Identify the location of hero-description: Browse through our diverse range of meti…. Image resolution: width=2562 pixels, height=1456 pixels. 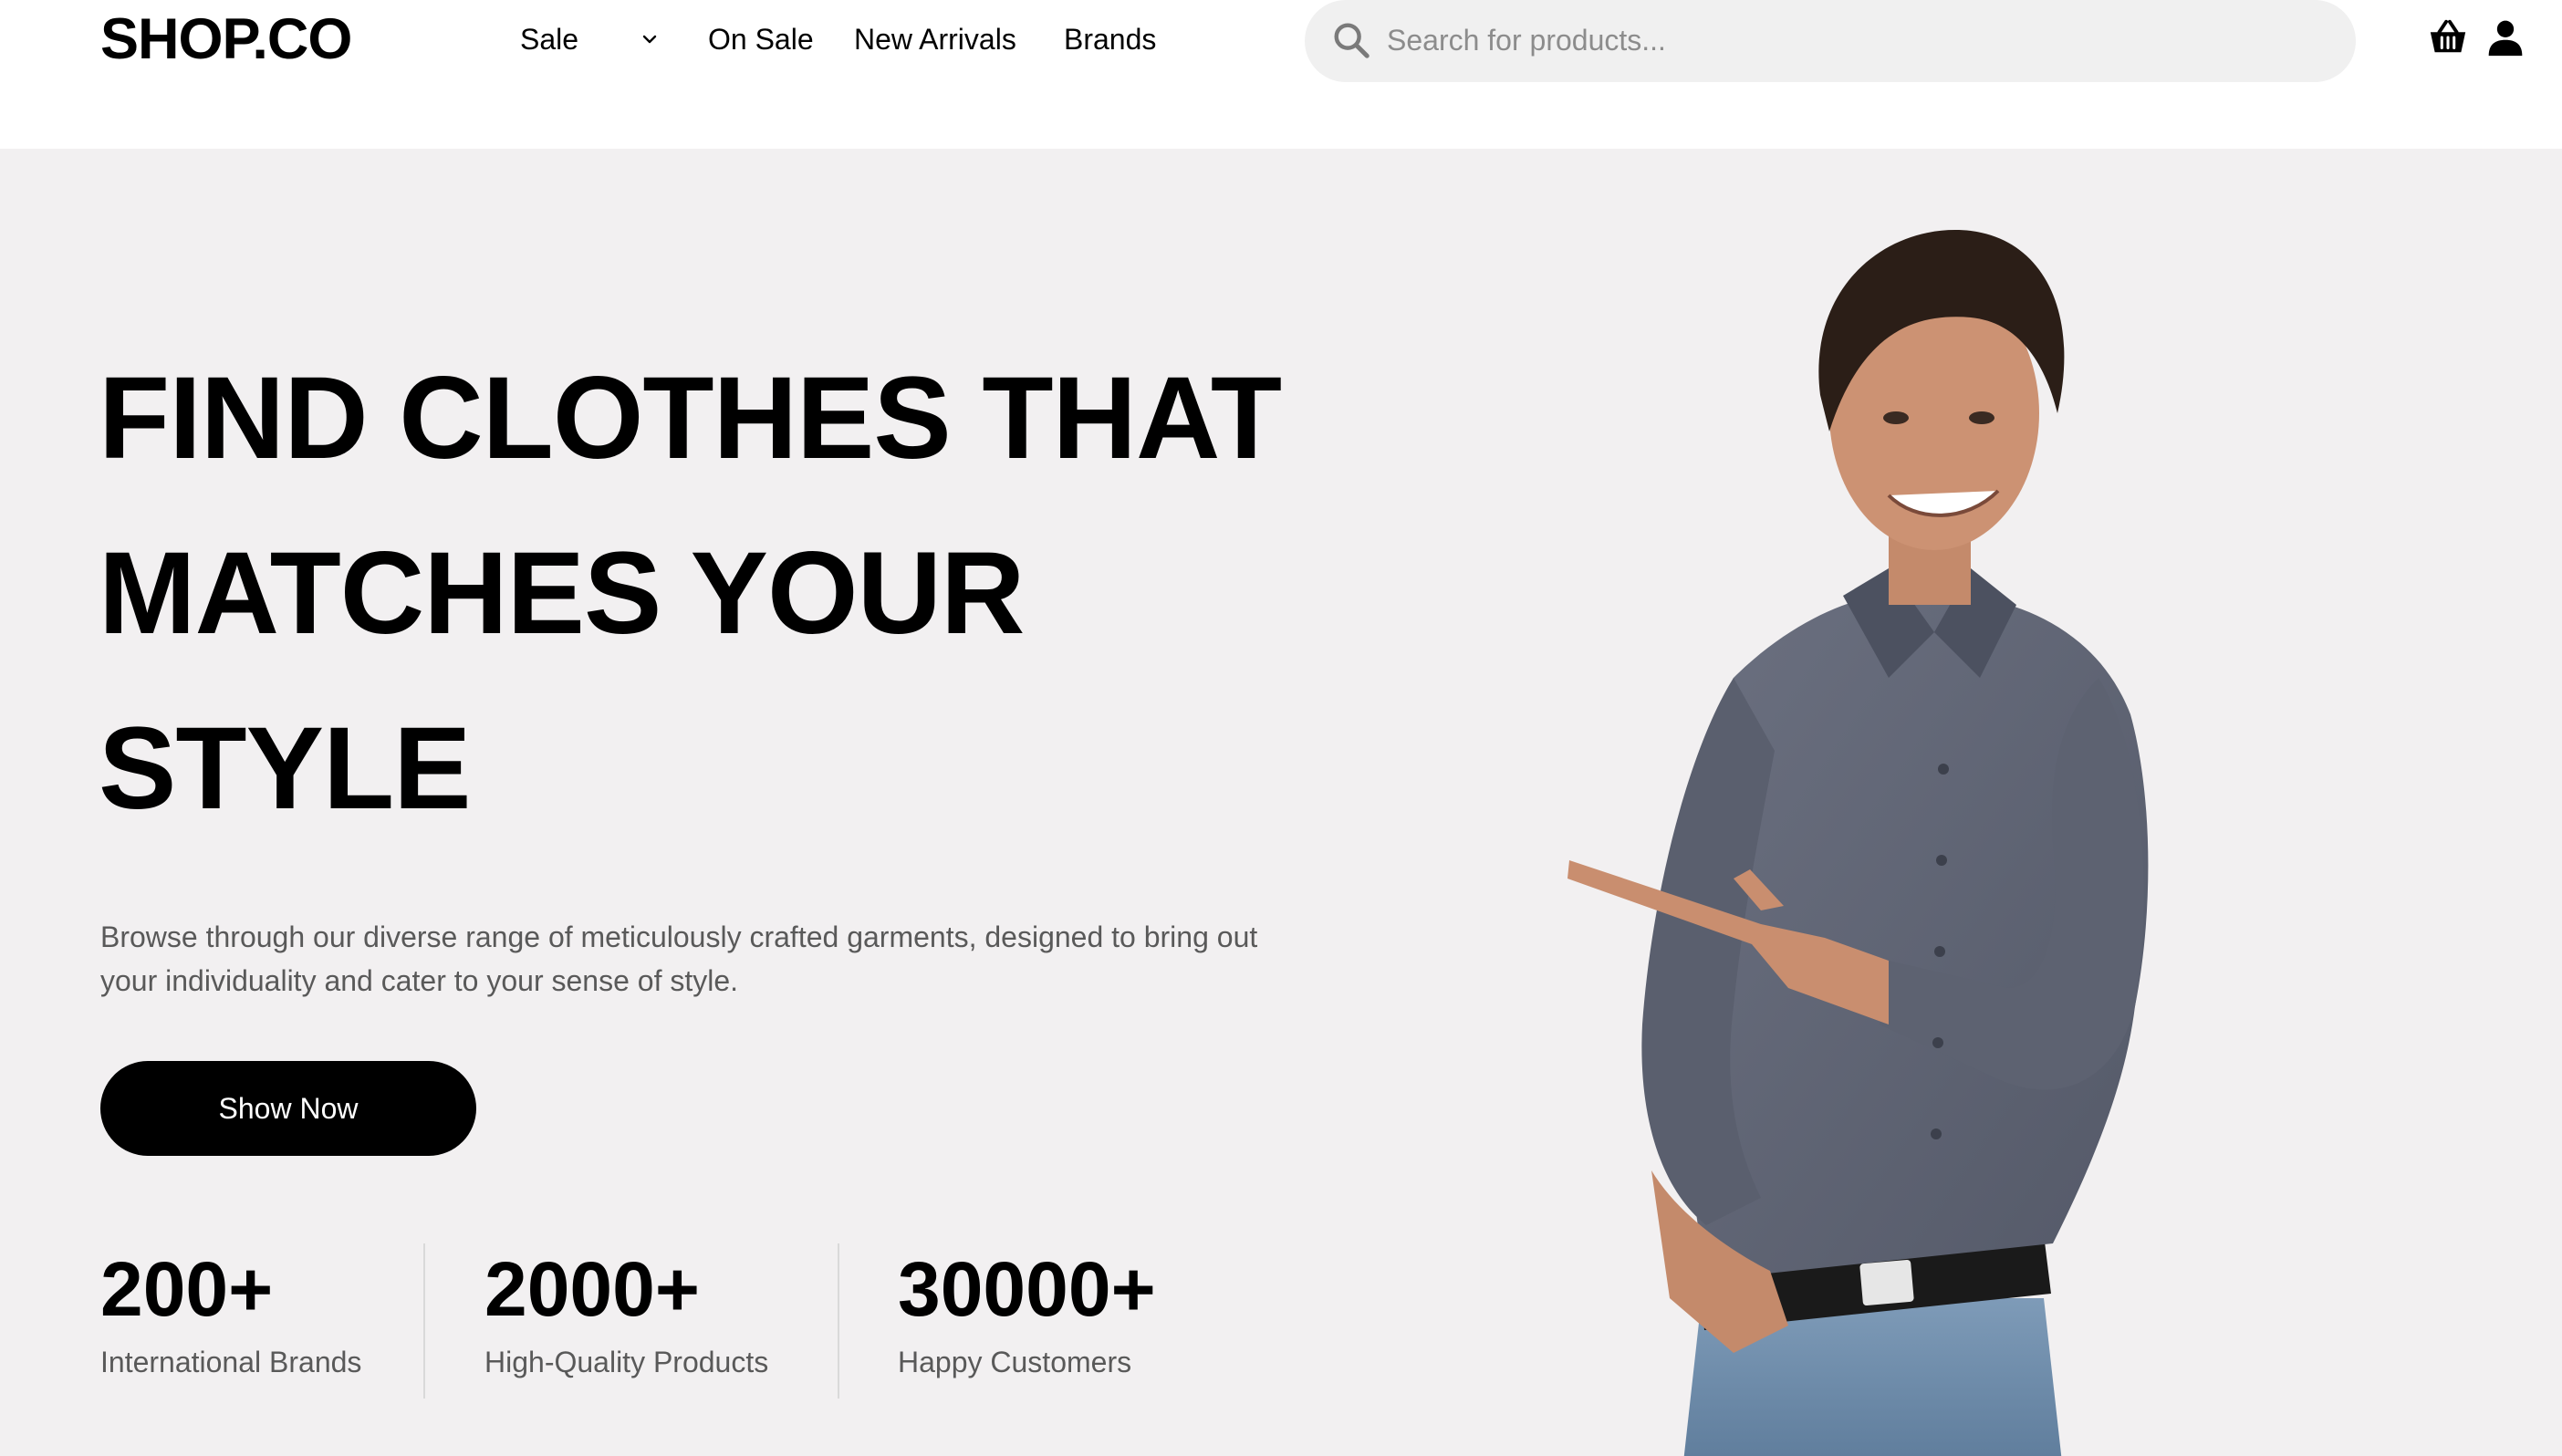
(679, 959).